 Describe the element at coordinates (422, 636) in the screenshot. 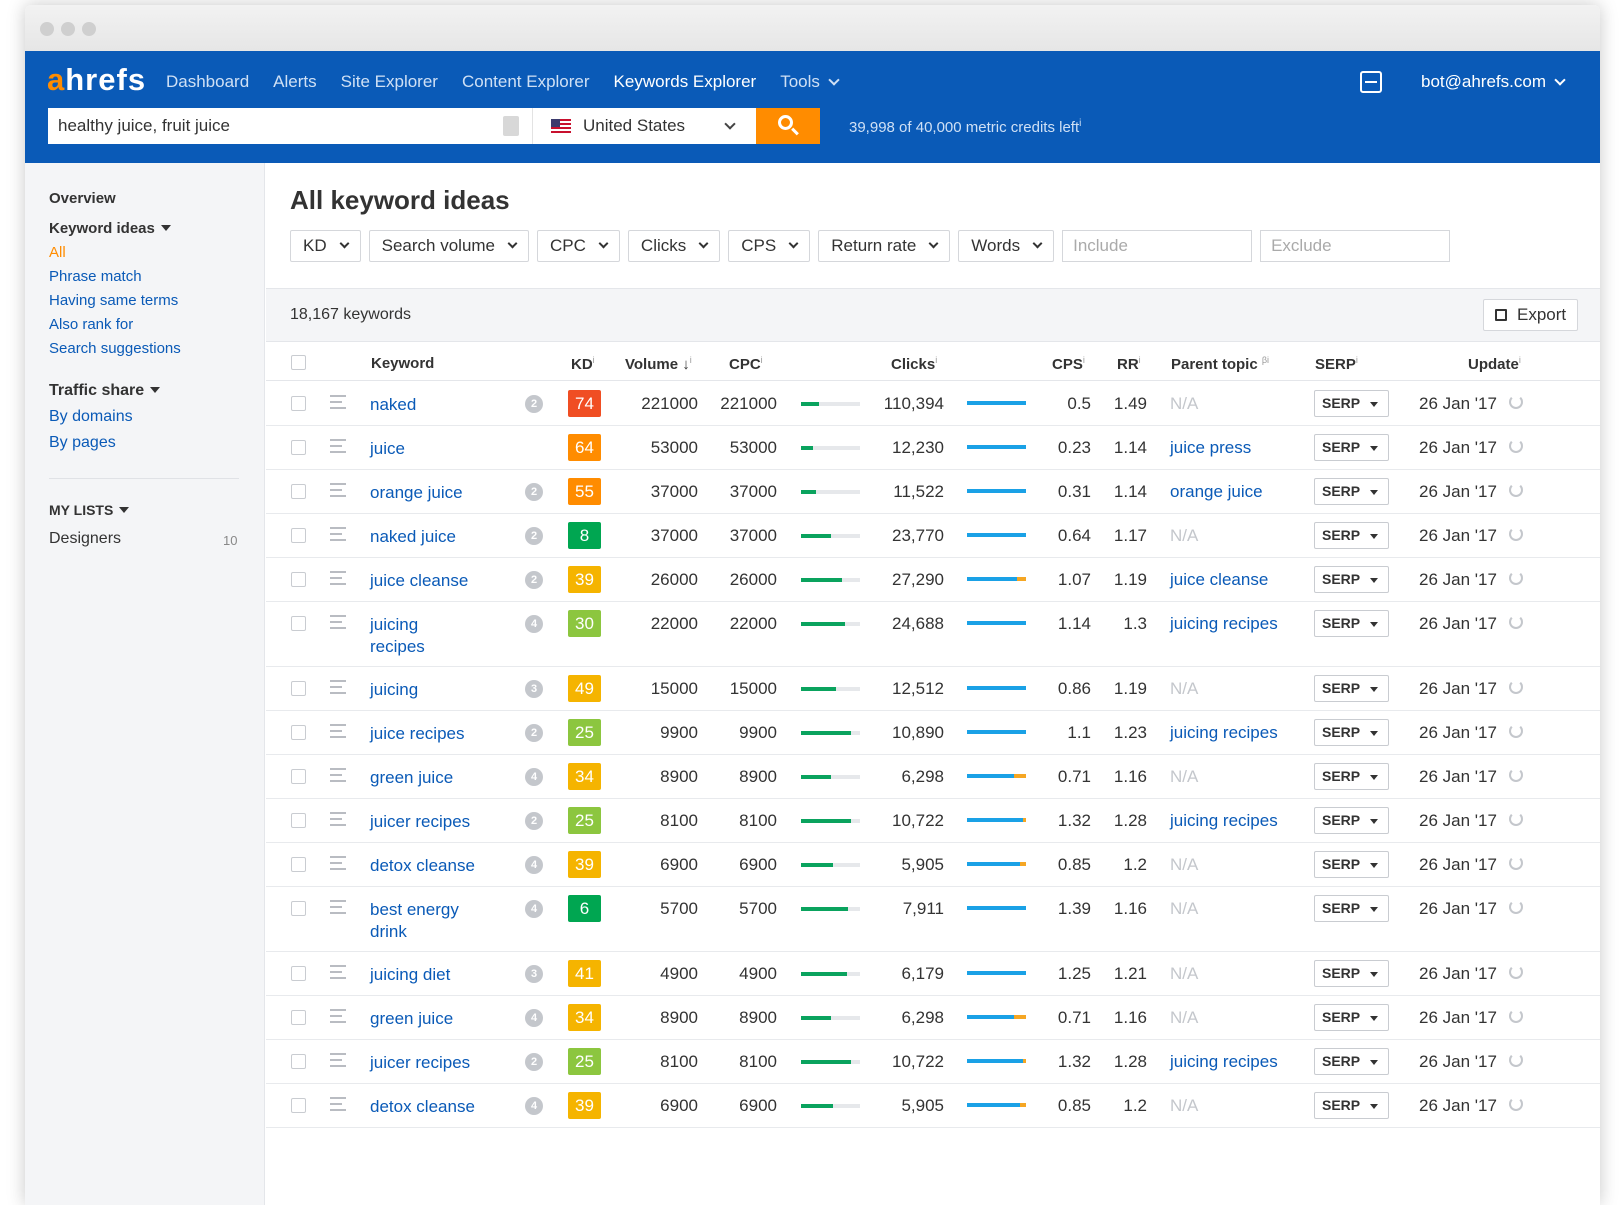

I see `keyword-link: juicing recipes` at that location.